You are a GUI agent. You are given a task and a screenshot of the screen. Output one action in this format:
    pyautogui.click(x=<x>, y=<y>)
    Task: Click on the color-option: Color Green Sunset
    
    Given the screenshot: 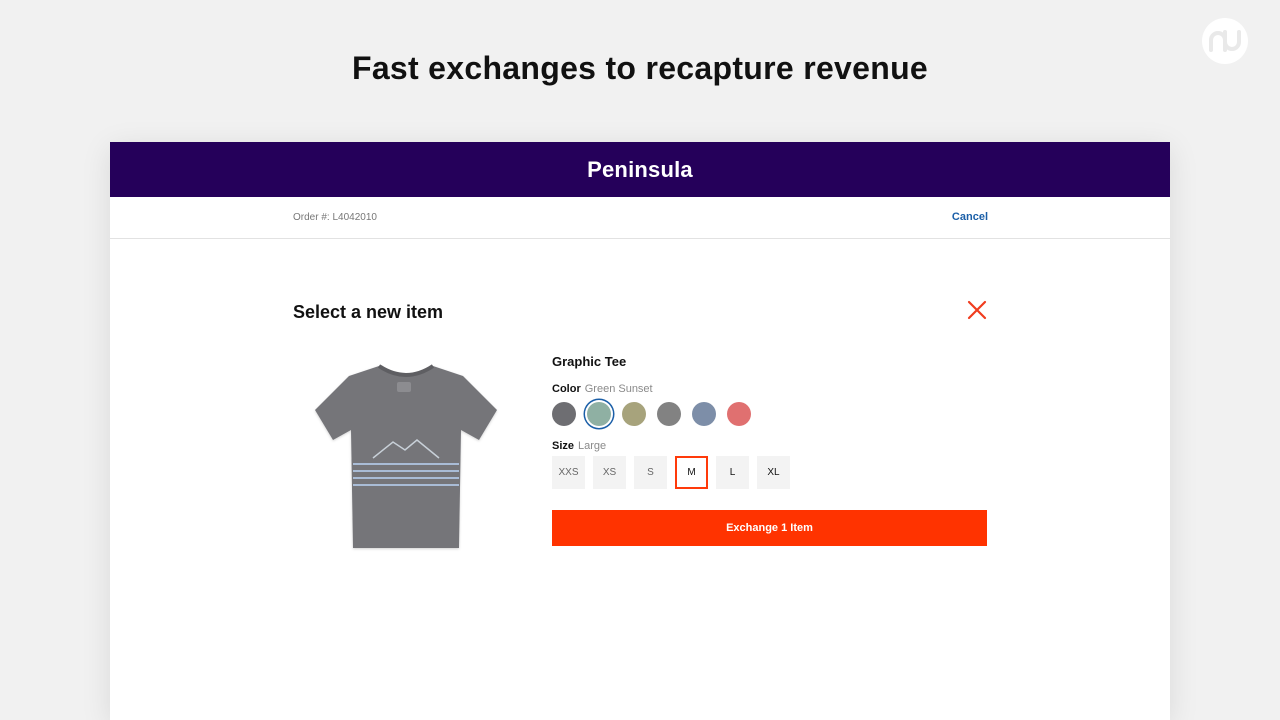 What is the action you would take?
    pyautogui.click(x=770, y=404)
    